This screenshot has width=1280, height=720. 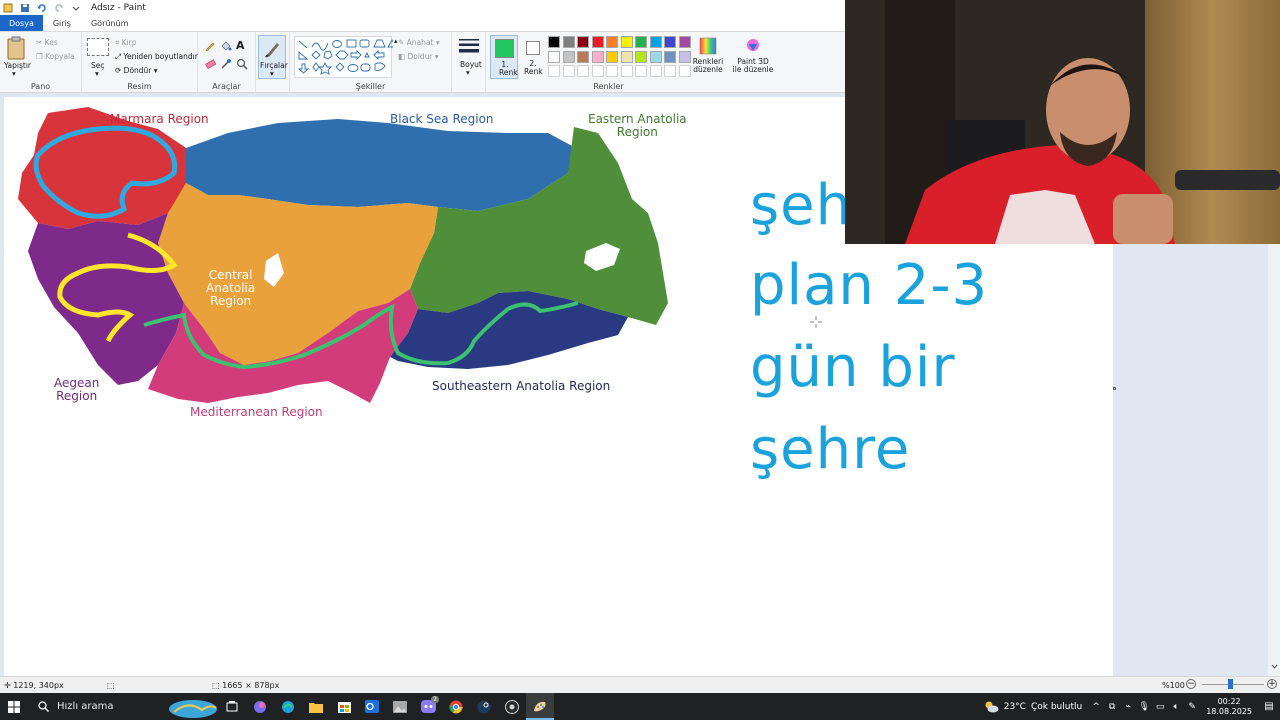 What do you see at coordinates (1192, 707) in the screenshot?
I see `pen-icon: ✎` at bounding box center [1192, 707].